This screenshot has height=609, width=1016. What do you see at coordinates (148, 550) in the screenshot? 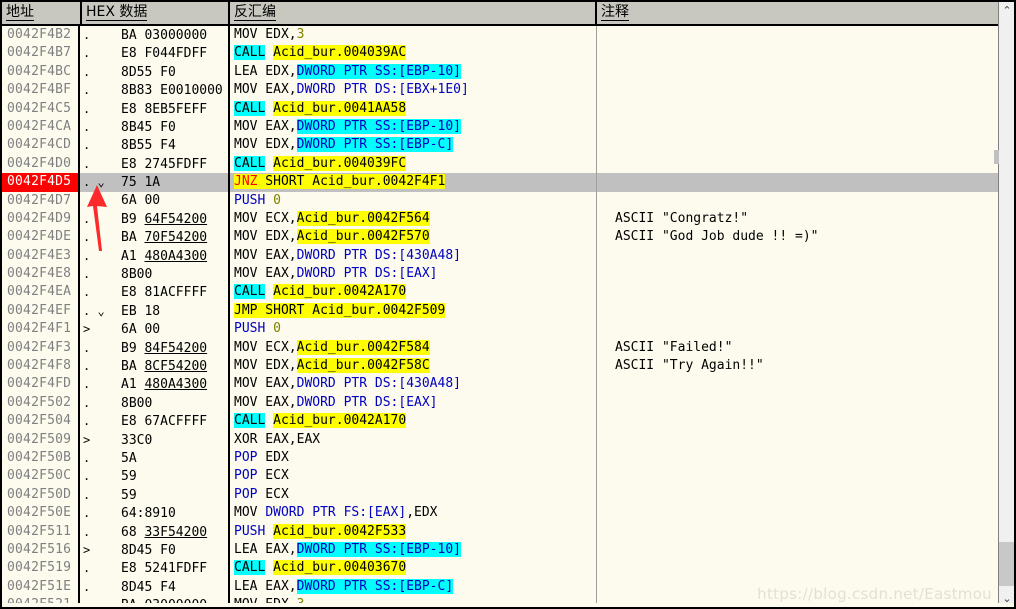
I see `row-hex-value: 8D45 F0` at bounding box center [148, 550].